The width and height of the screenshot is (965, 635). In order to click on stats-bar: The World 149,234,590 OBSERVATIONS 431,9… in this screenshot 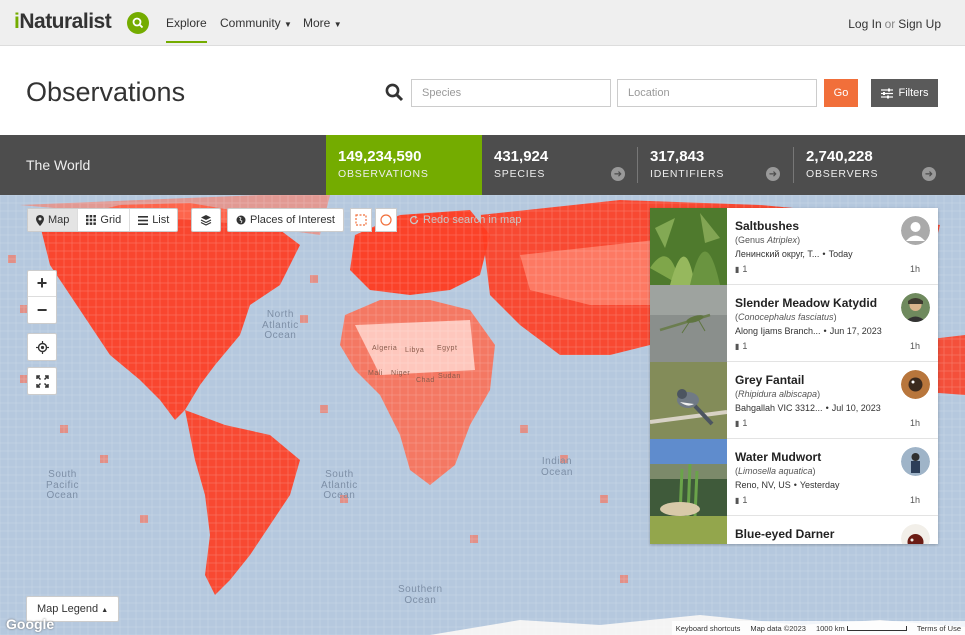, I will do `click(482, 165)`.